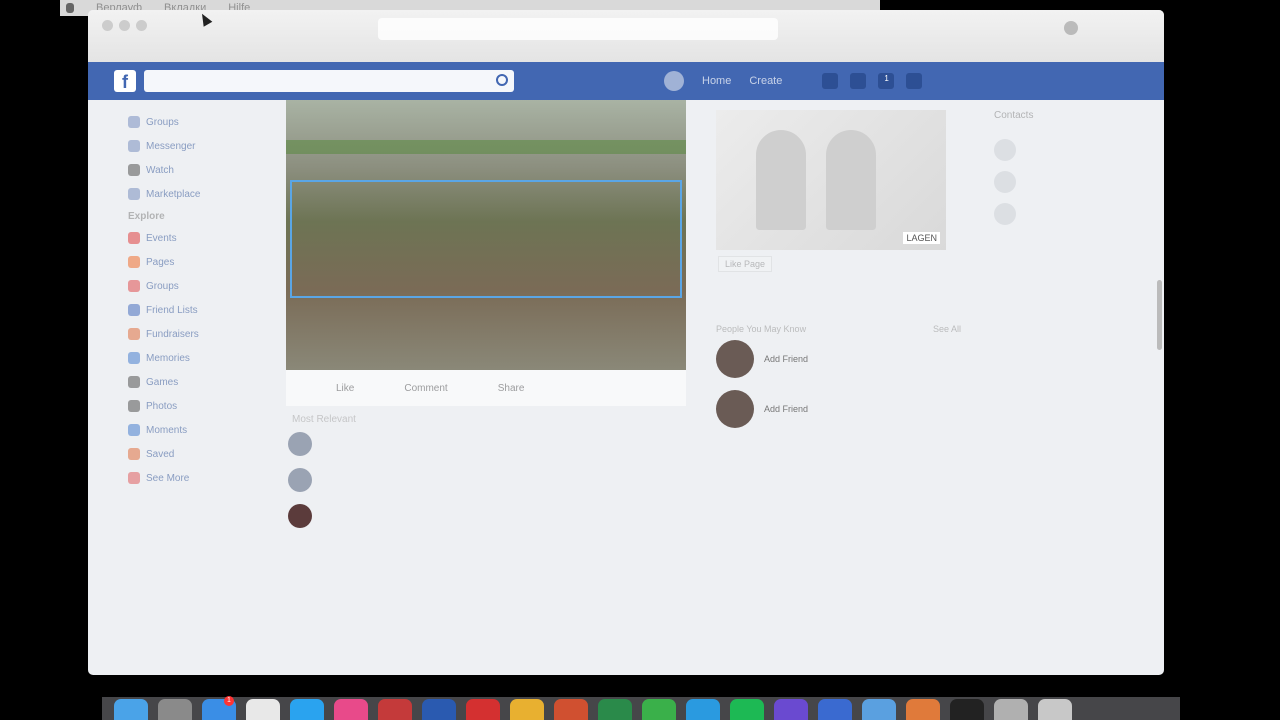 This screenshot has height=720, width=1280. I want to click on sidebar-explore-item: Memories, so click(203, 358).